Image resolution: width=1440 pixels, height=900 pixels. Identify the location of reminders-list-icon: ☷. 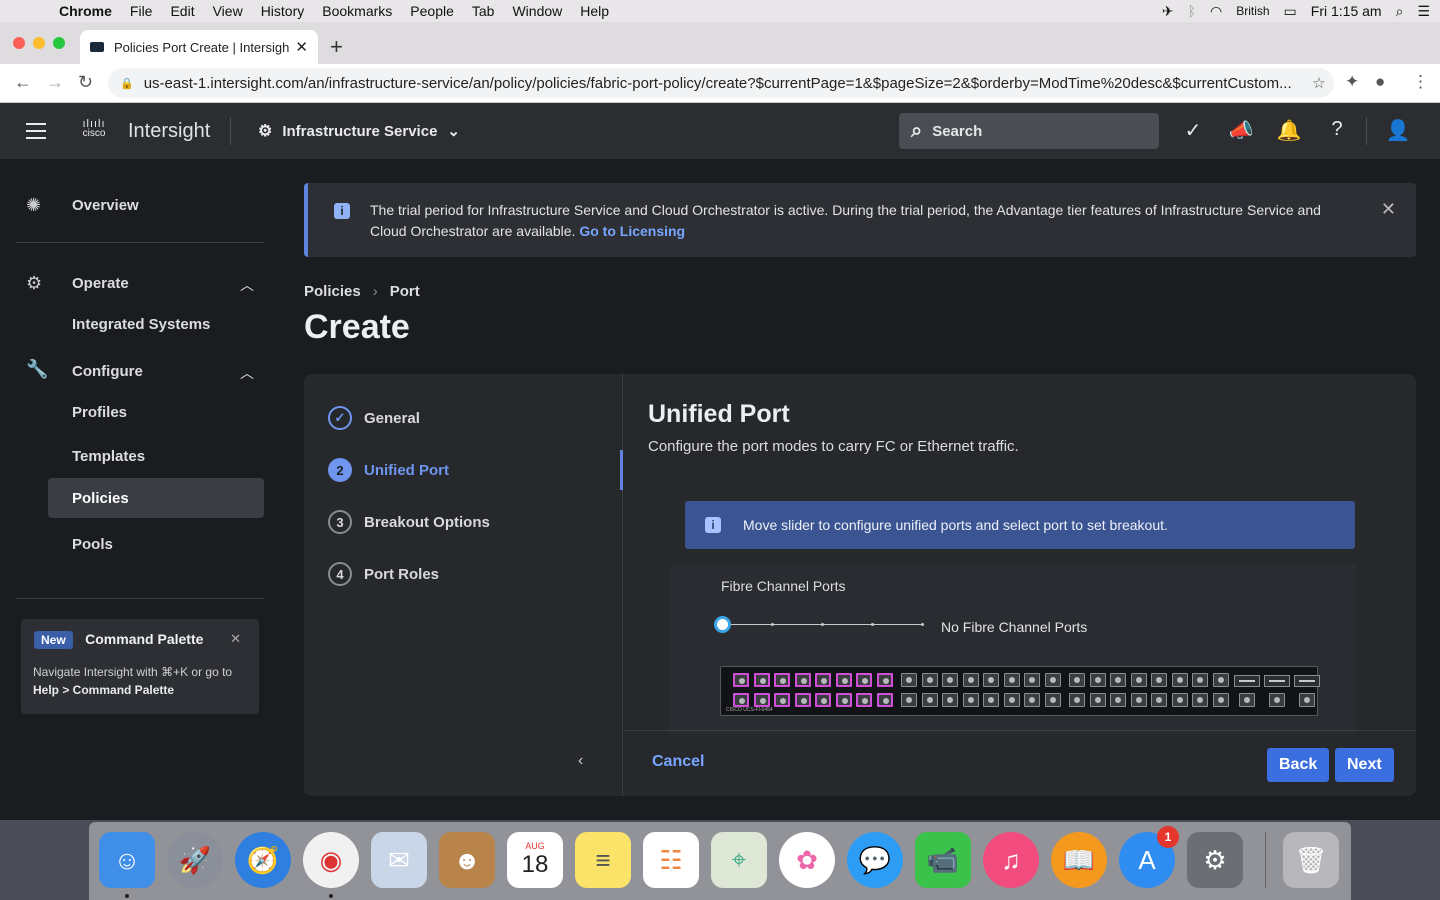
(671, 860).